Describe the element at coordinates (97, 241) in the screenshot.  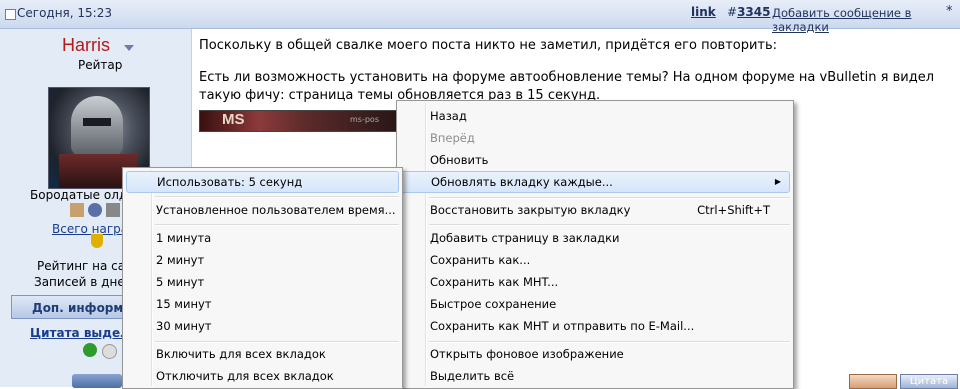
I see `trophy-icon` at that location.